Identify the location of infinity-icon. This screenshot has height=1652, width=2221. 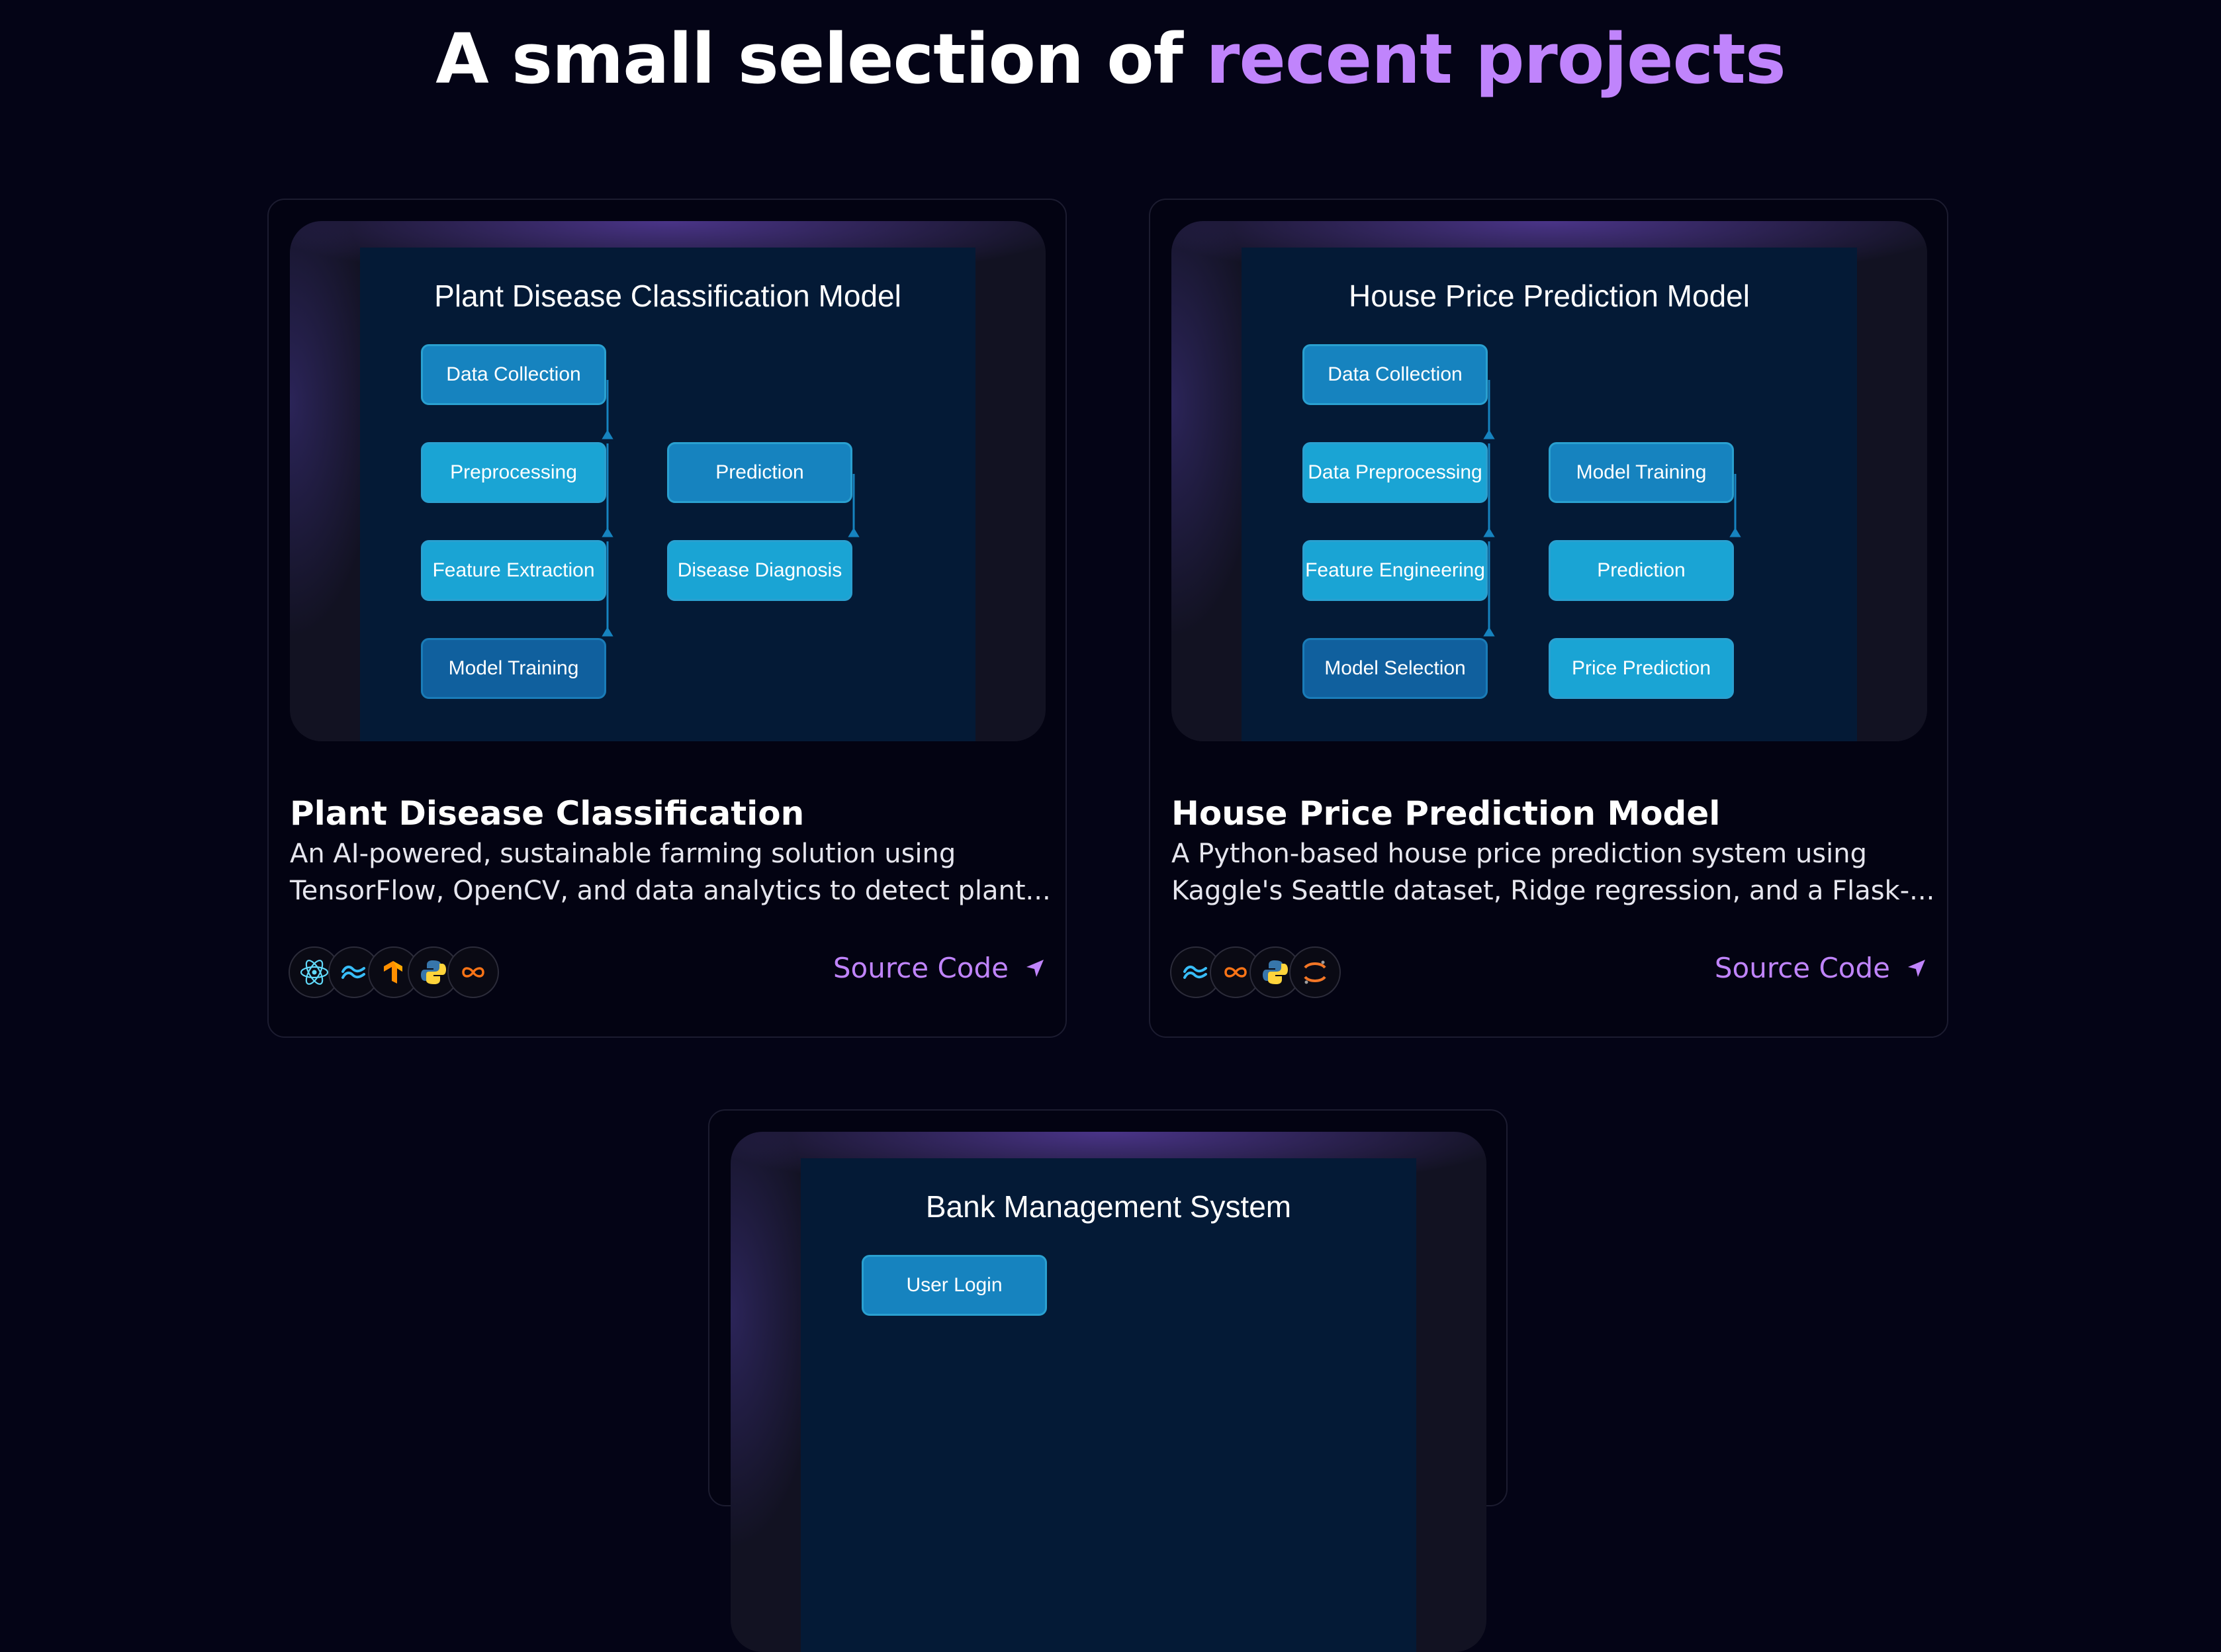
(473, 972).